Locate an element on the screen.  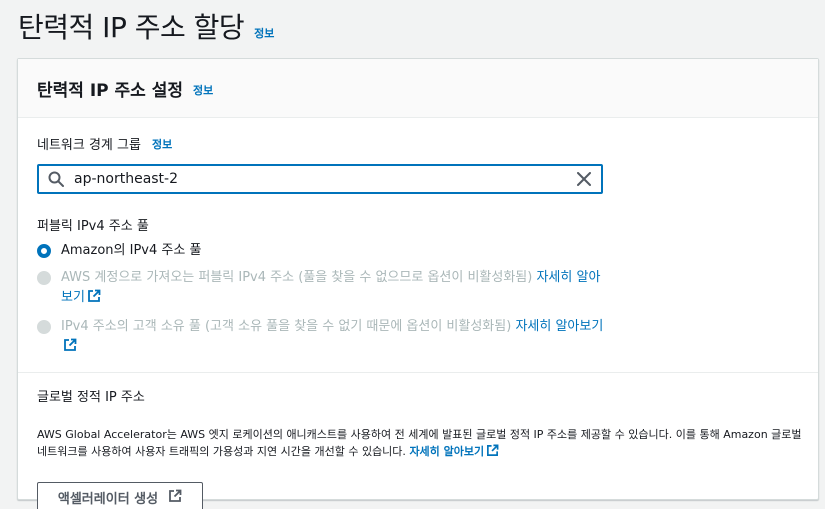
network-border-group-label-row: 네트워크 경계 그룹 정보 is located at coordinates (418, 144).